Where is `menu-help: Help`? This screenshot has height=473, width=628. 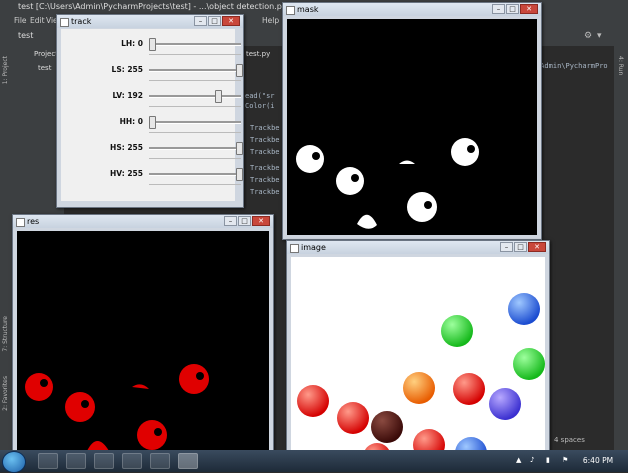
menu-help: Help is located at coordinates (270, 21).